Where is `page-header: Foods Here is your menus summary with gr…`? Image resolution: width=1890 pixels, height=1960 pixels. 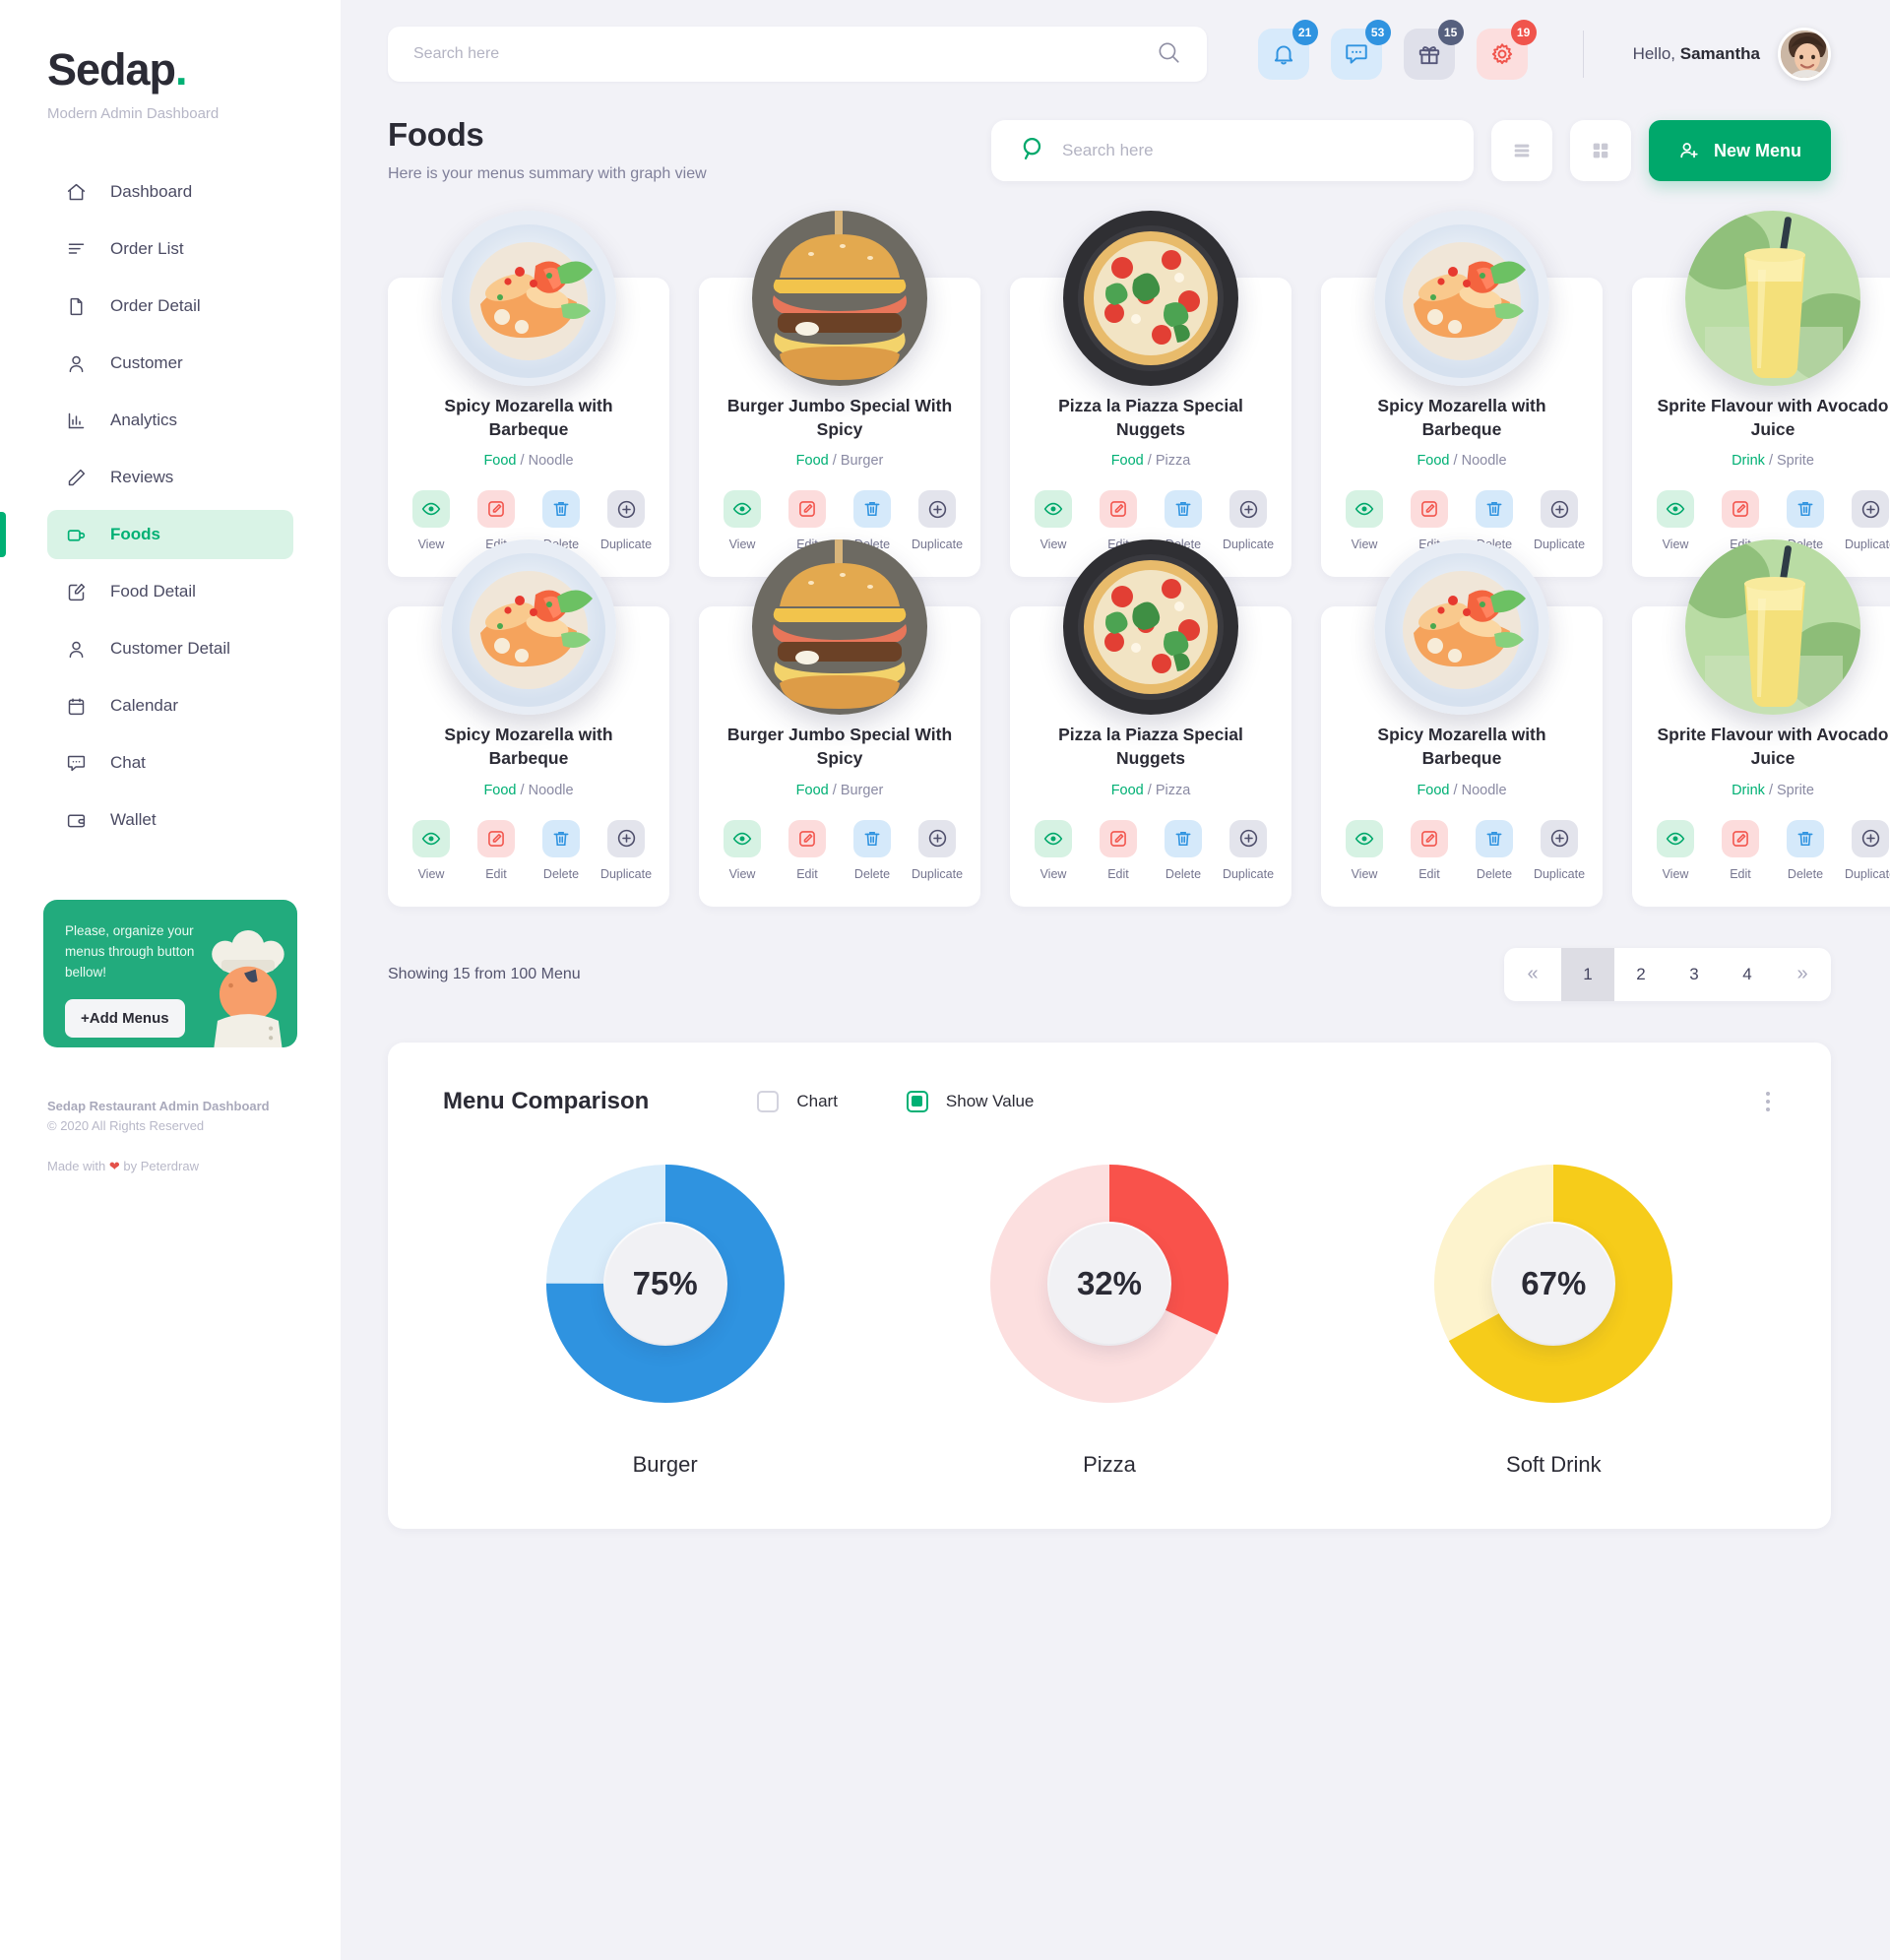
page-header: Foods Here is your menus summary with gr… is located at coordinates (1115, 145).